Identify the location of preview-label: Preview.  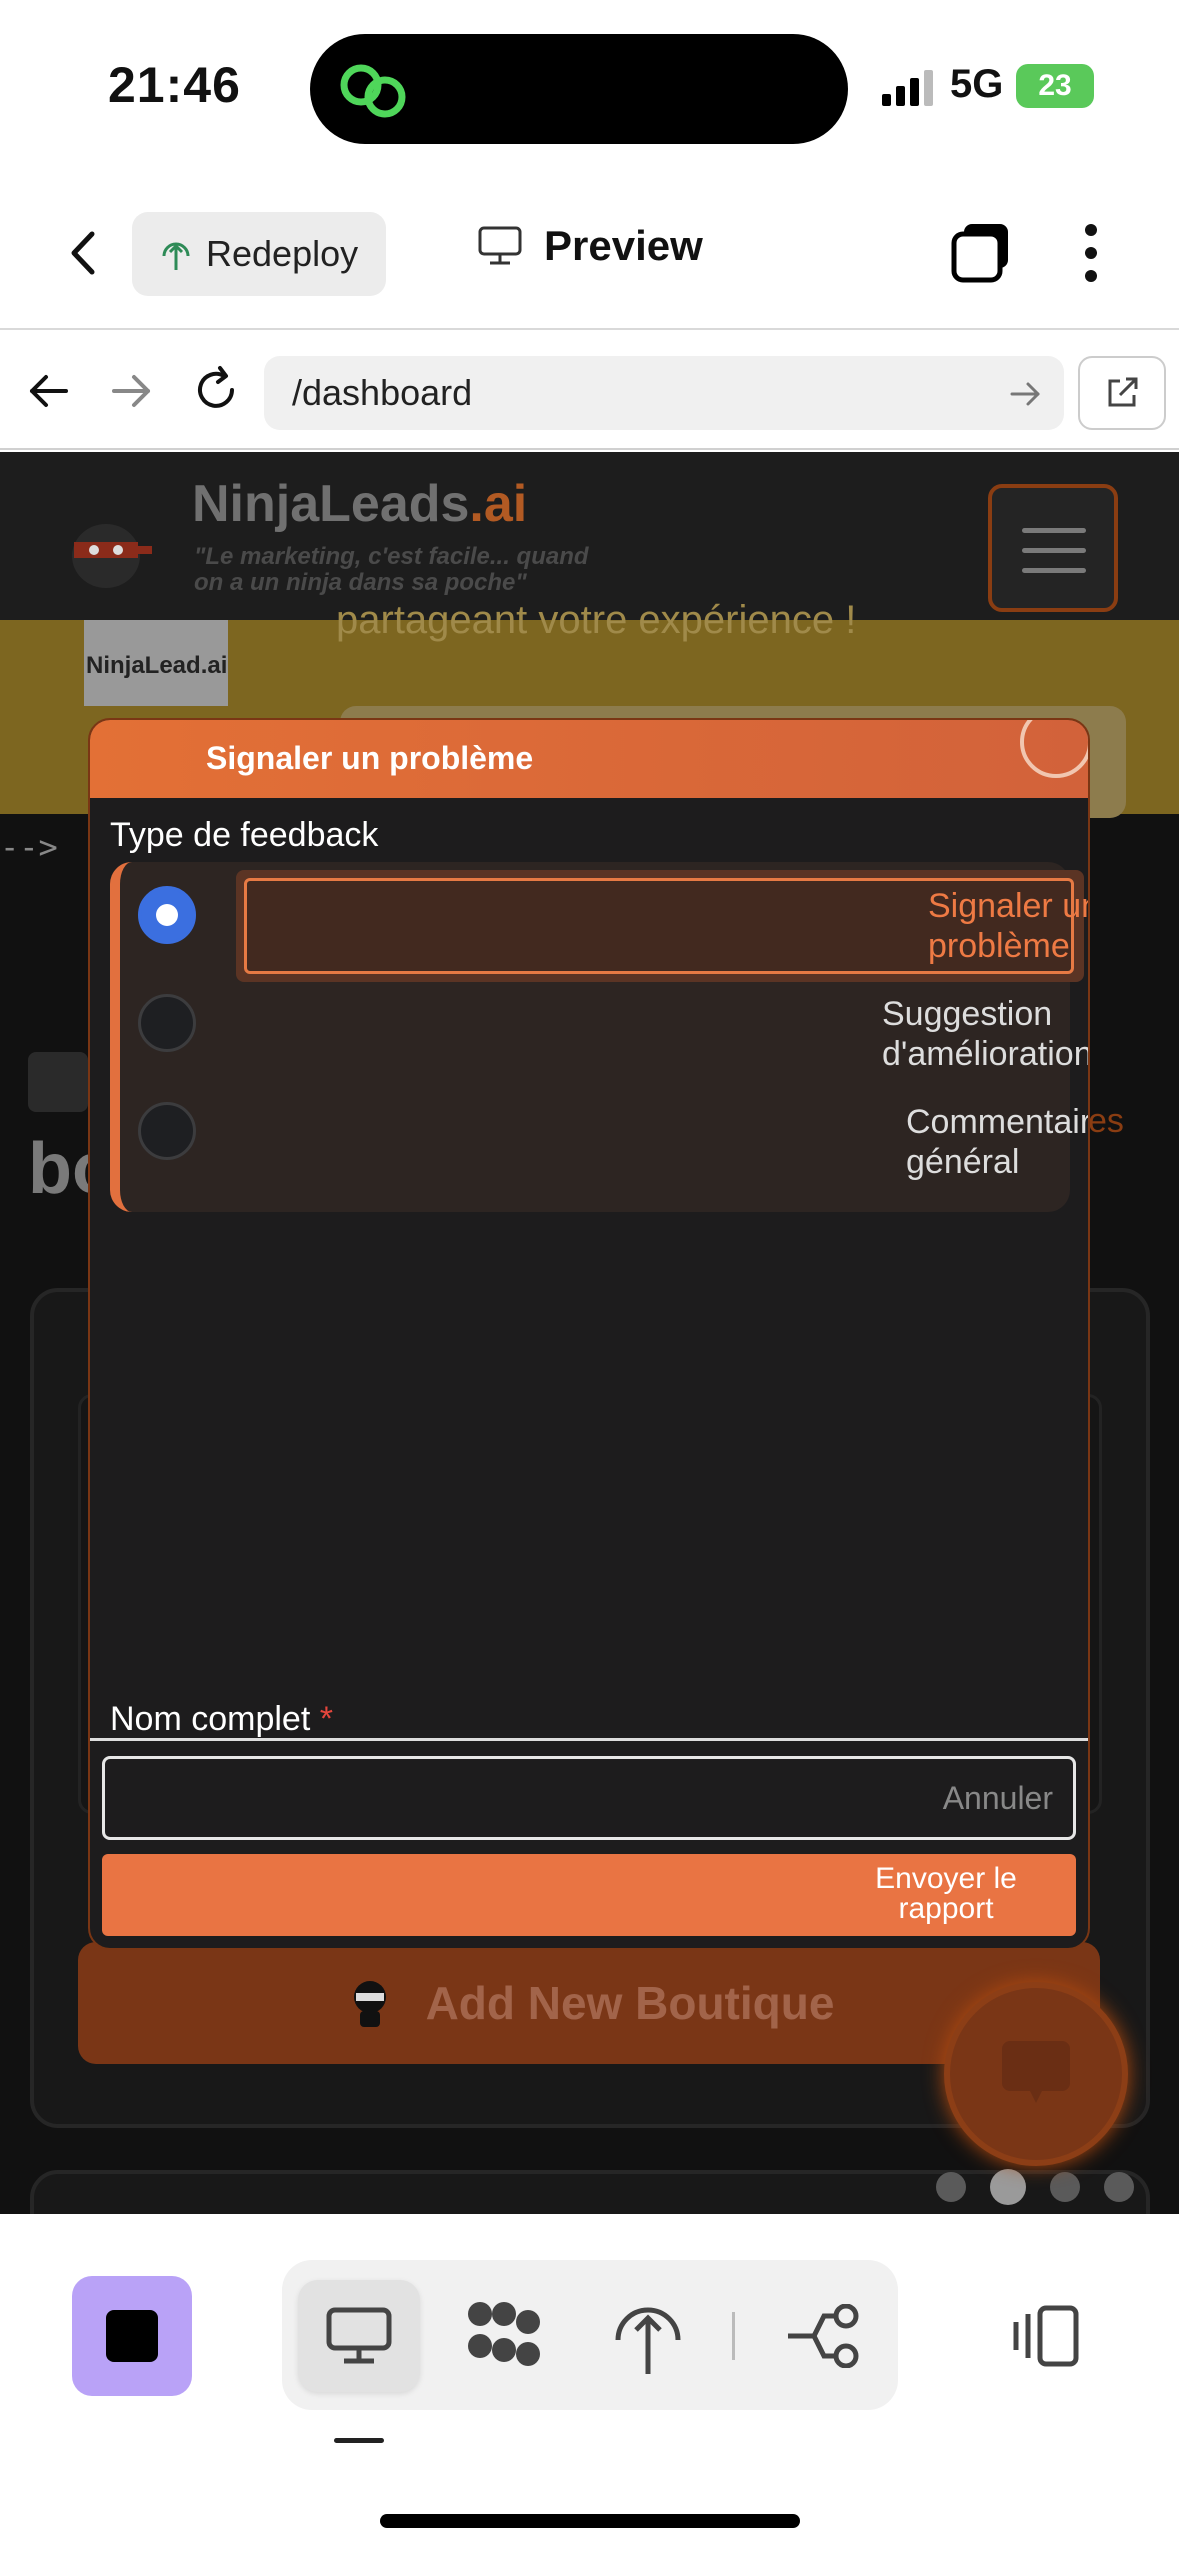
(623, 245).